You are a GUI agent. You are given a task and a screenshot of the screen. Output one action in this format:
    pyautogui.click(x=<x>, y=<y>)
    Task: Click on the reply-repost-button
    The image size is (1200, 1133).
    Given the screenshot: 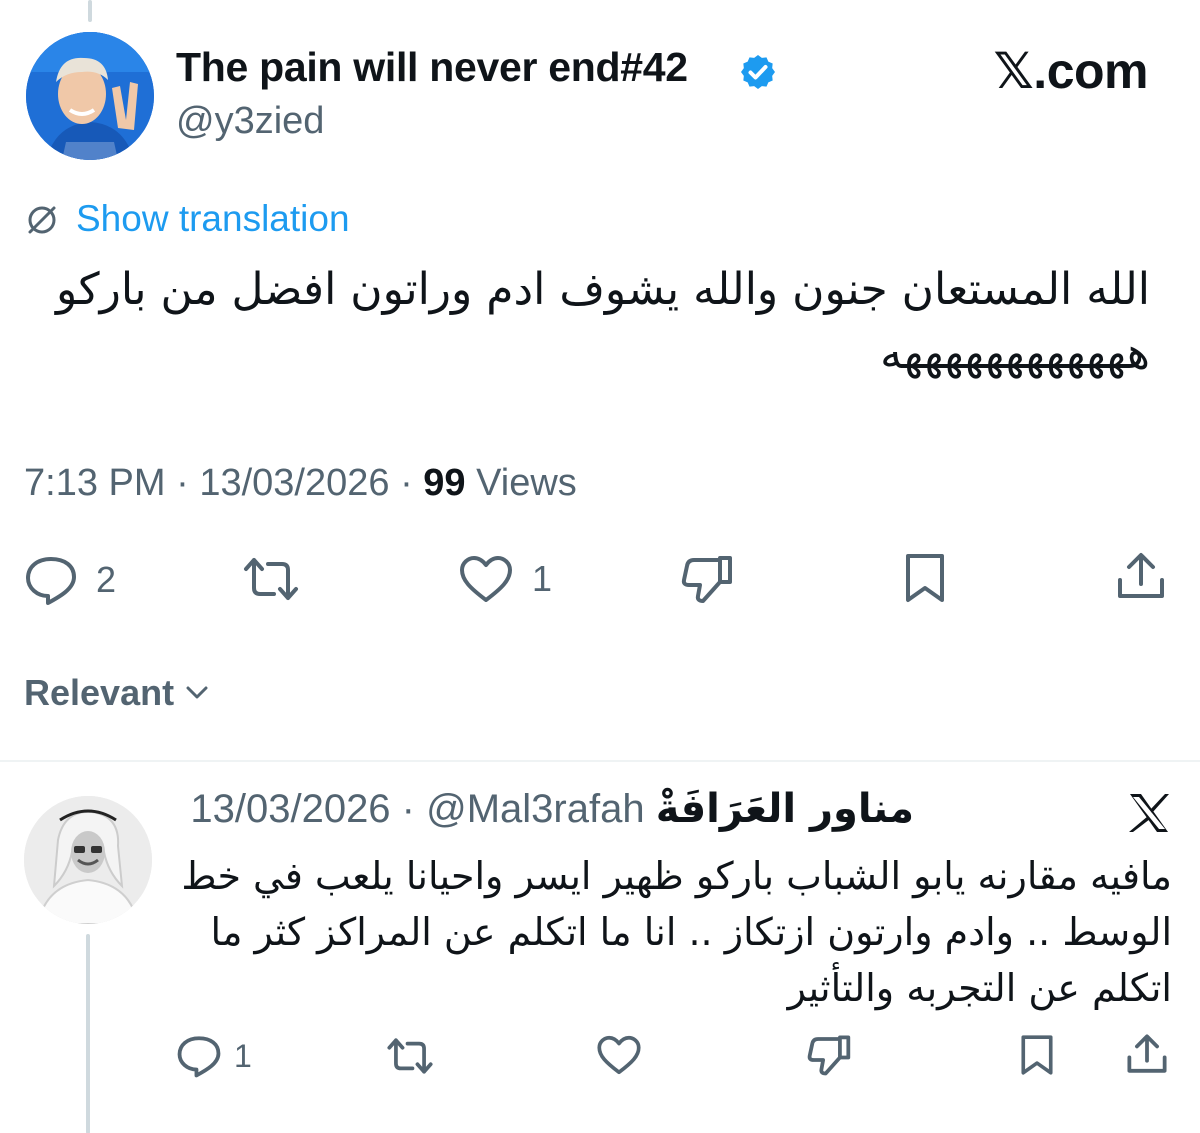 What is the action you would take?
    pyautogui.click(x=410, y=1056)
    